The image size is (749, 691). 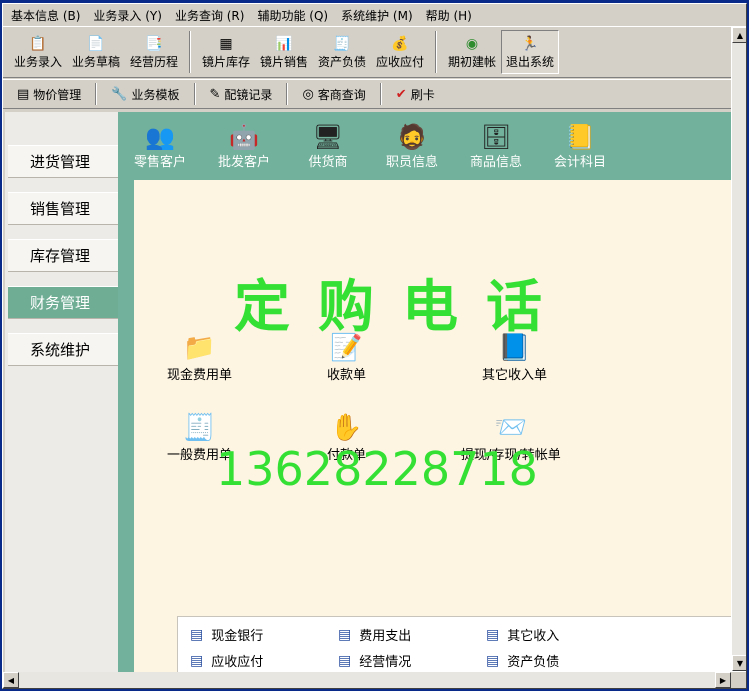 What do you see at coordinates (472, 43) in the screenshot?
I see `opening-account-icon: ◉` at bounding box center [472, 43].